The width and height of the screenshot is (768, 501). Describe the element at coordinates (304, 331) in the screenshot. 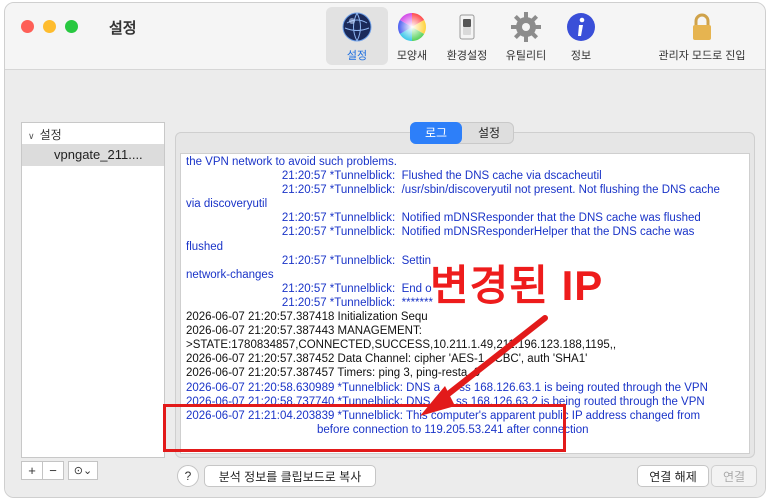

I see `log-line: 2026-06-07 21:20:57.387443 MANAGEMENT:` at that location.